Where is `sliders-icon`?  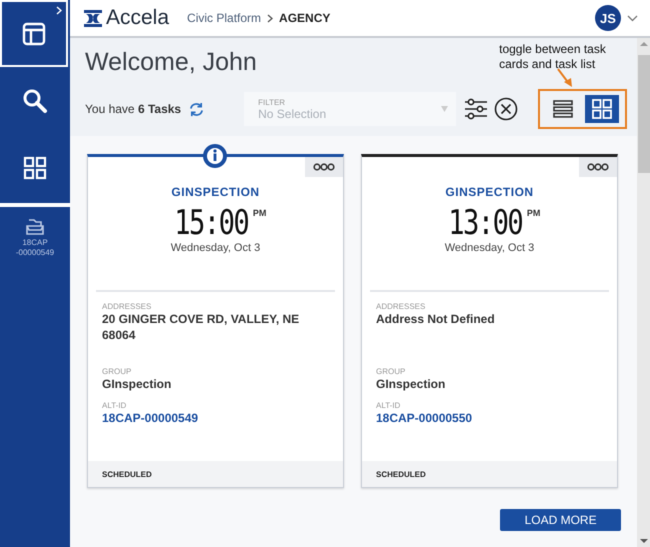 sliders-icon is located at coordinates (476, 109).